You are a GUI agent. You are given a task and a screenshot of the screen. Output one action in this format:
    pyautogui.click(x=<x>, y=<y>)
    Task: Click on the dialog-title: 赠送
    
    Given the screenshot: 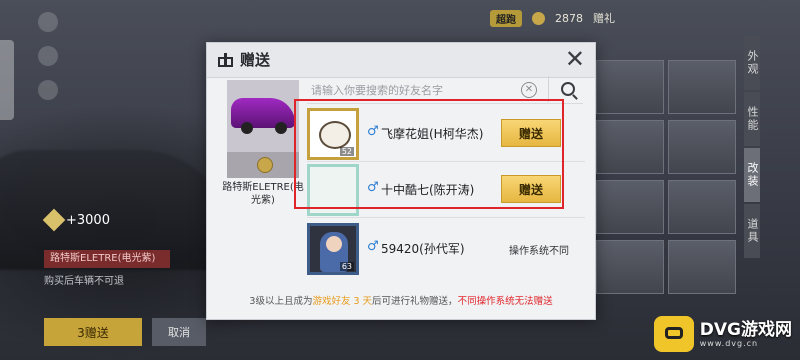 What is the action you would take?
    pyautogui.click(x=243, y=59)
    